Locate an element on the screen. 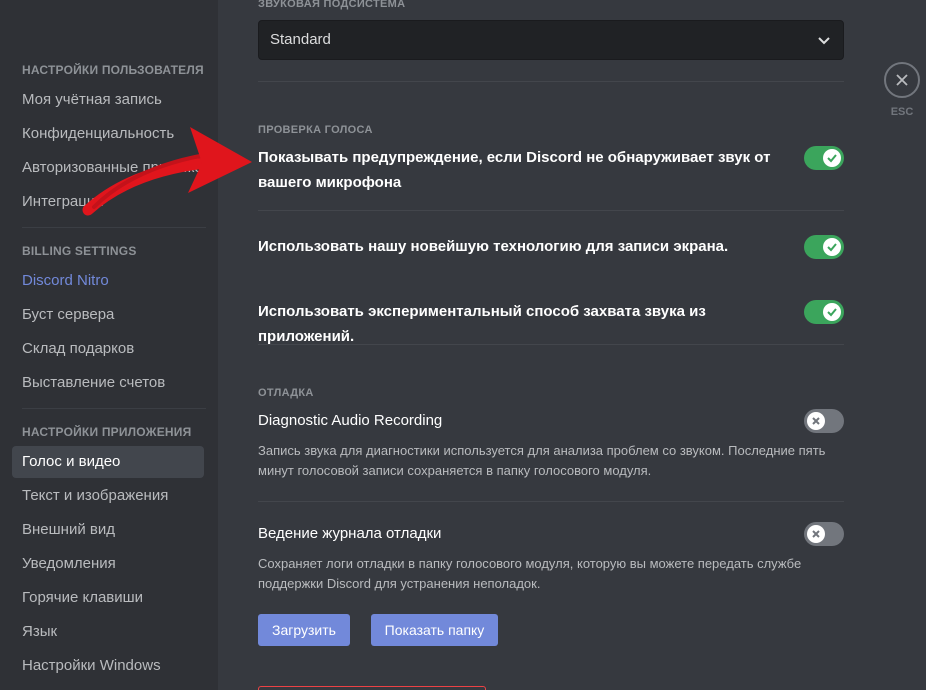 This screenshot has width=926, height=690. show-folder-button: Показать папку is located at coordinates (434, 630).